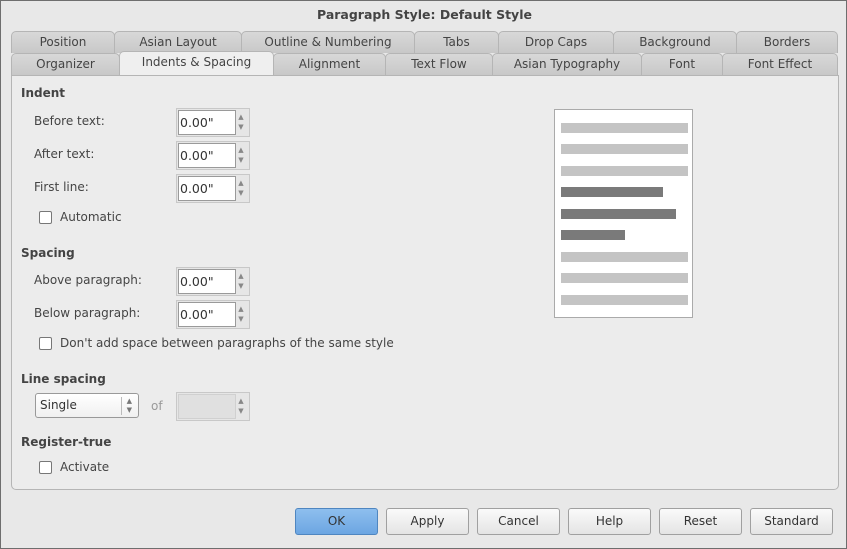 Image resolution: width=847 pixels, height=549 pixels. What do you see at coordinates (424, 14) in the screenshot?
I see `dialog-title: Paragraph Style: Default Style` at bounding box center [424, 14].